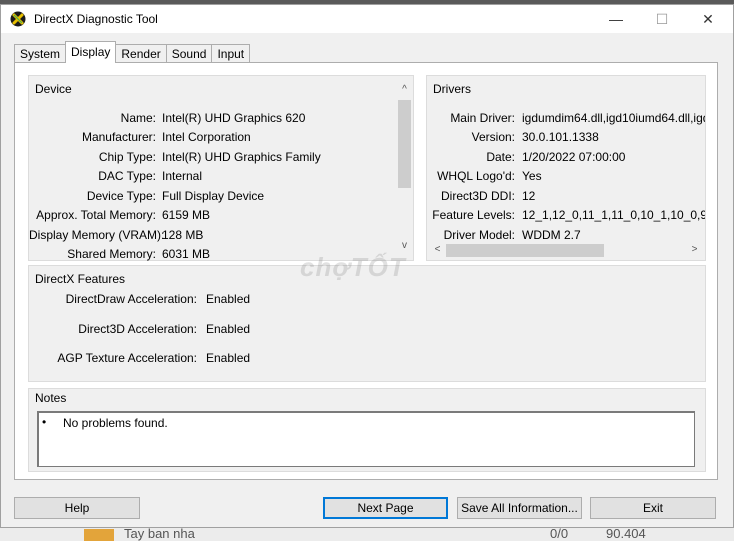 Image resolution: width=734 pixels, height=541 pixels. What do you see at coordinates (662, 19) in the screenshot?
I see `maximize-button: ☐` at bounding box center [662, 19].